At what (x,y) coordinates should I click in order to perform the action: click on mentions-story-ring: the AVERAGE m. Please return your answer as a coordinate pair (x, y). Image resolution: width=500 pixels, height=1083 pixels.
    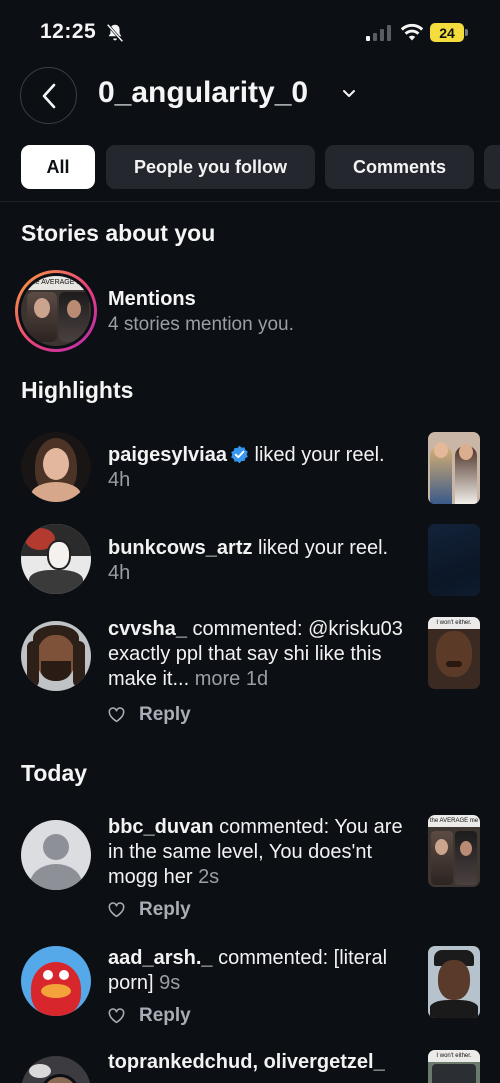
    Looking at the image, I should click on (56, 311).